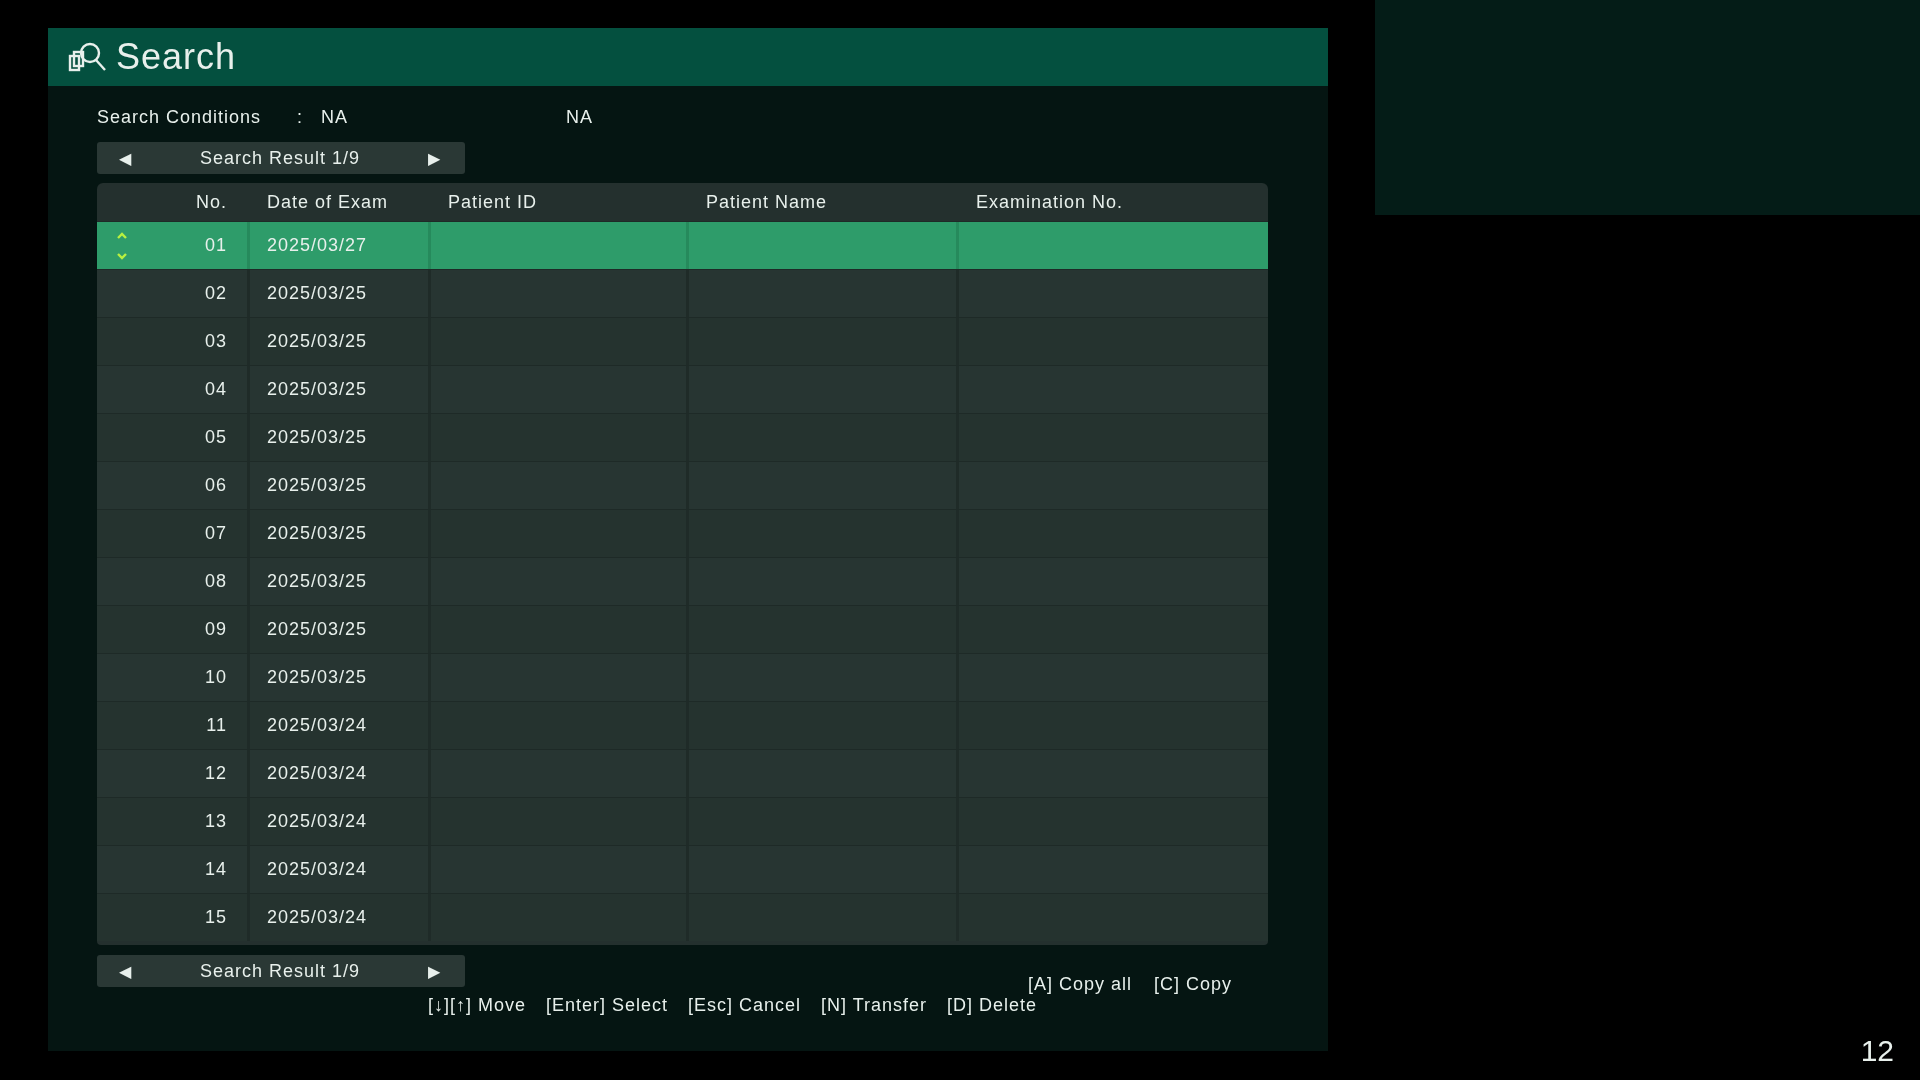 The height and width of the screenshot is (1080, 1920). What do you see at coordinates (215, 869) in the screenshot?
I see `table-cell: 14` at bounding box center [215, 869].